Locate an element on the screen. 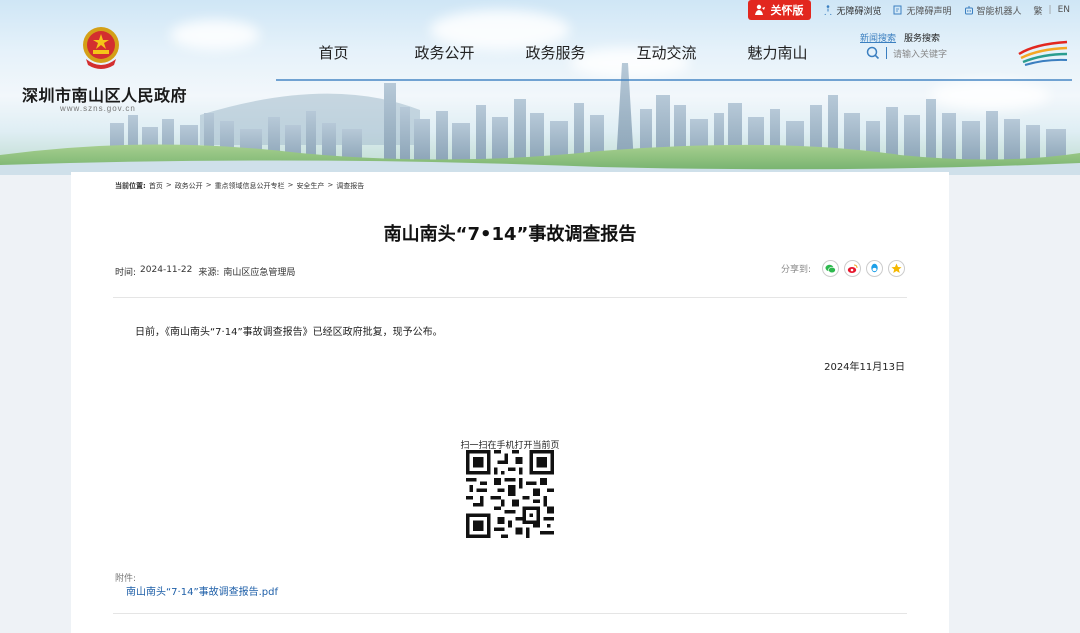  care-mode-label: 关怀版 is located at coordinates (787, 10).